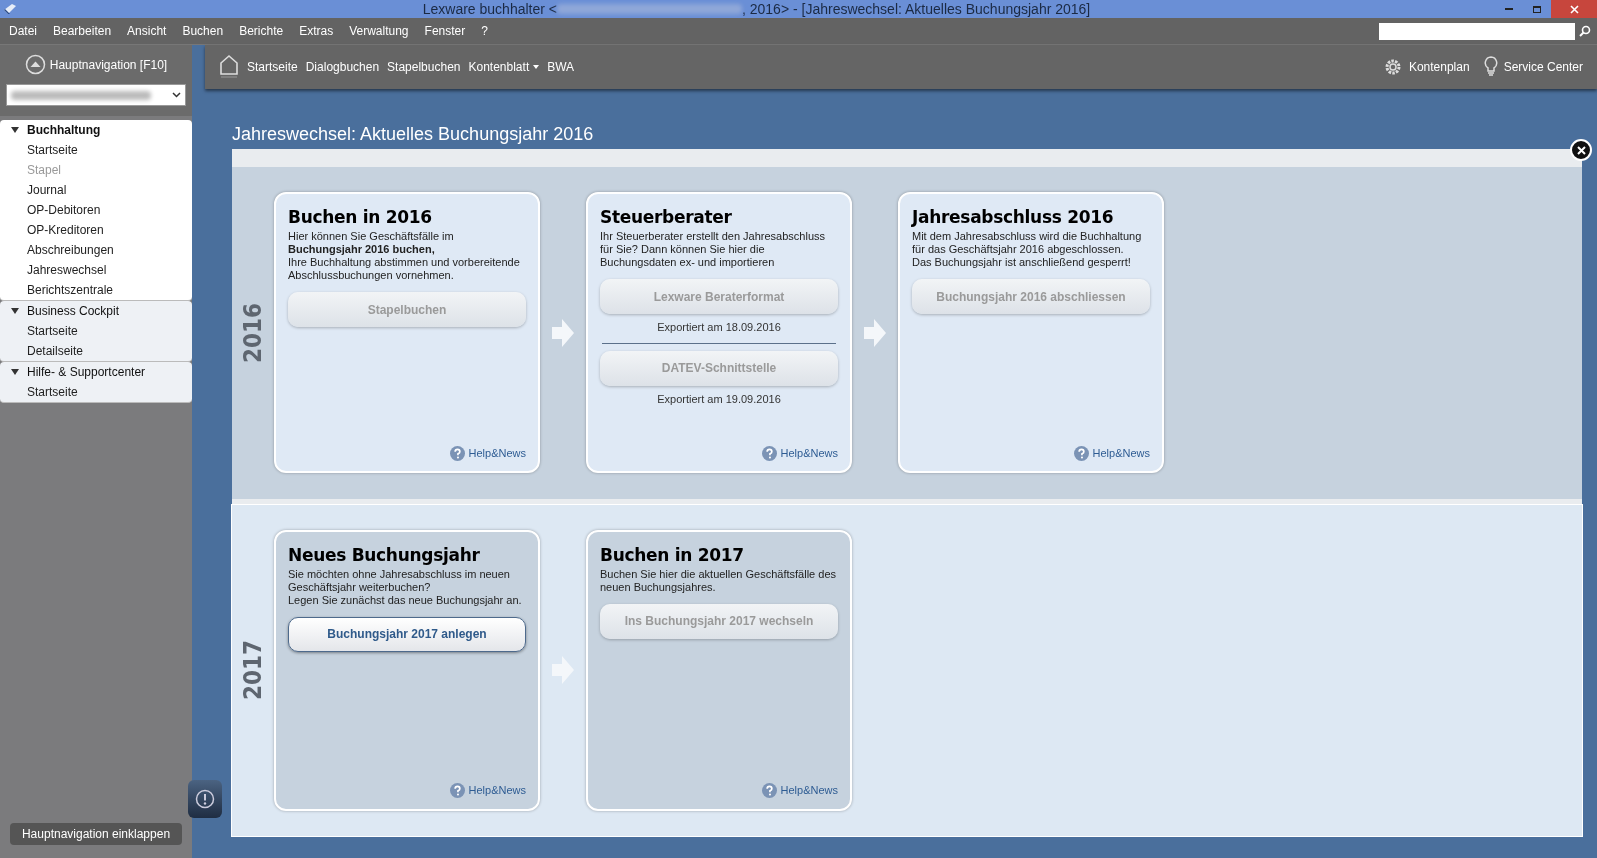 The image size is (1597, 858). What do you see at coordinates (413, 134) in the screenshot?
I see `page-title: Jahreswechsel: Aktuelles Buchungsjahr 2016` at bounding box center [413, 134].